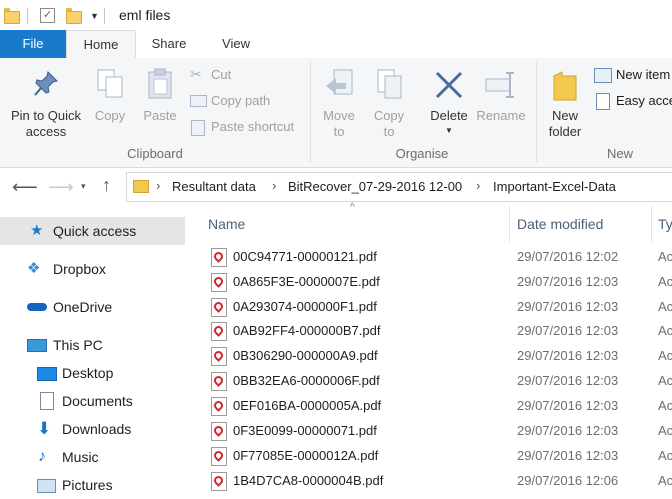 The height and width of the screenshot is (499, 672). Describe the element at coordinates (389, 106) in the screenshot. I see `copy-to-button: Copy to` at that location.